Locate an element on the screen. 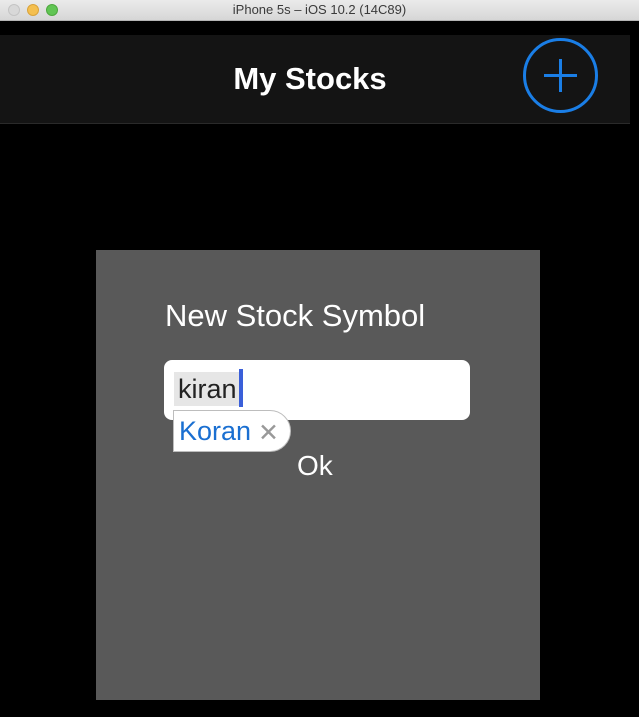 This screenshot has width=639, height=717. window-title: iPhone 5s – iOS 10.2 (14C89) is located at coordinates (319, 9).